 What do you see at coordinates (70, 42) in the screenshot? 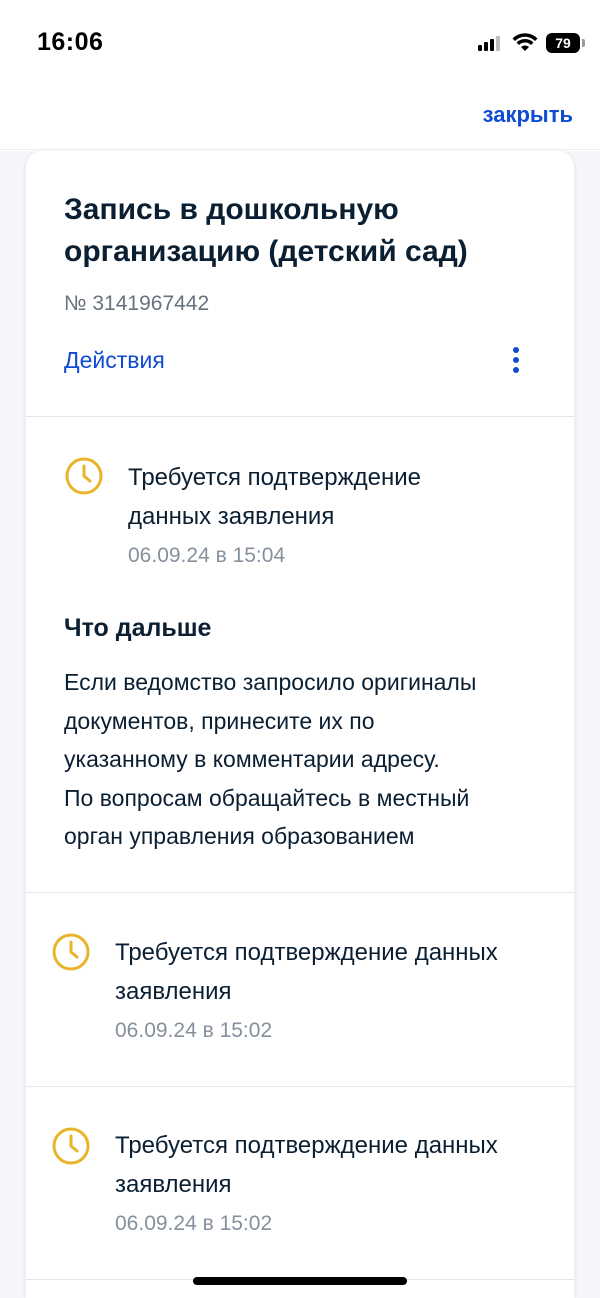
I see `status-time: 16:06` at bounding box center [70, 42].